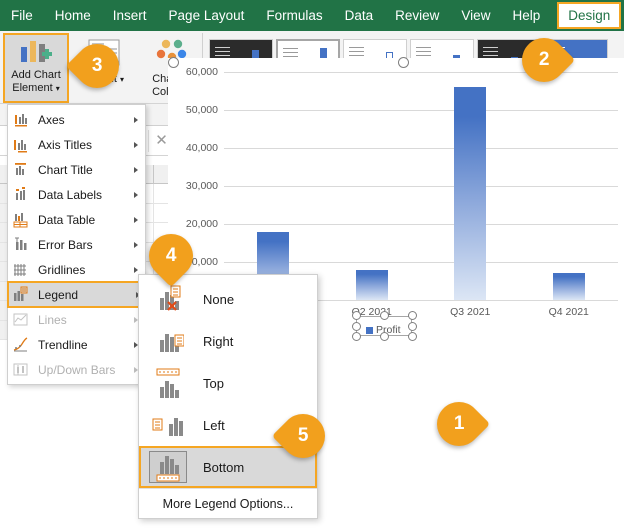  Describe the element at coordinates (403, 62) in the screenshot. I see `chart-handle-top-center` at that location.